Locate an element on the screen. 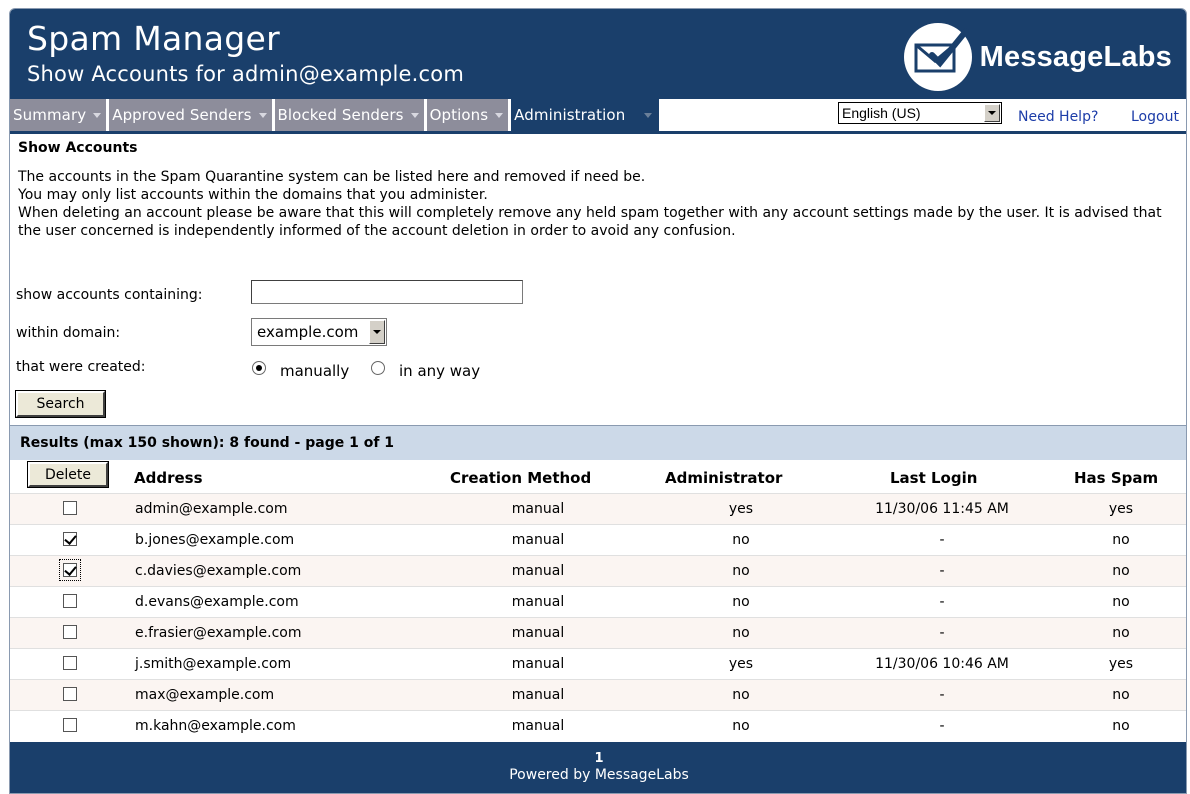 Image resolution: width=1190 pixels, height=794 pixels. domain-label: within domain: is located at coordinates (68, 333).